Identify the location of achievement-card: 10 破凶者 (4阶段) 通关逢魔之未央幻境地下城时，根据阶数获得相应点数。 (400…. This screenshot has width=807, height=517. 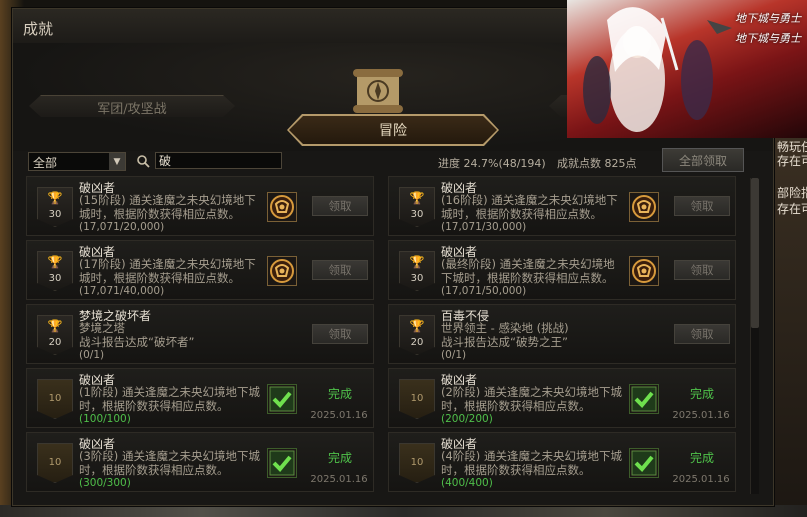
(562, 462).